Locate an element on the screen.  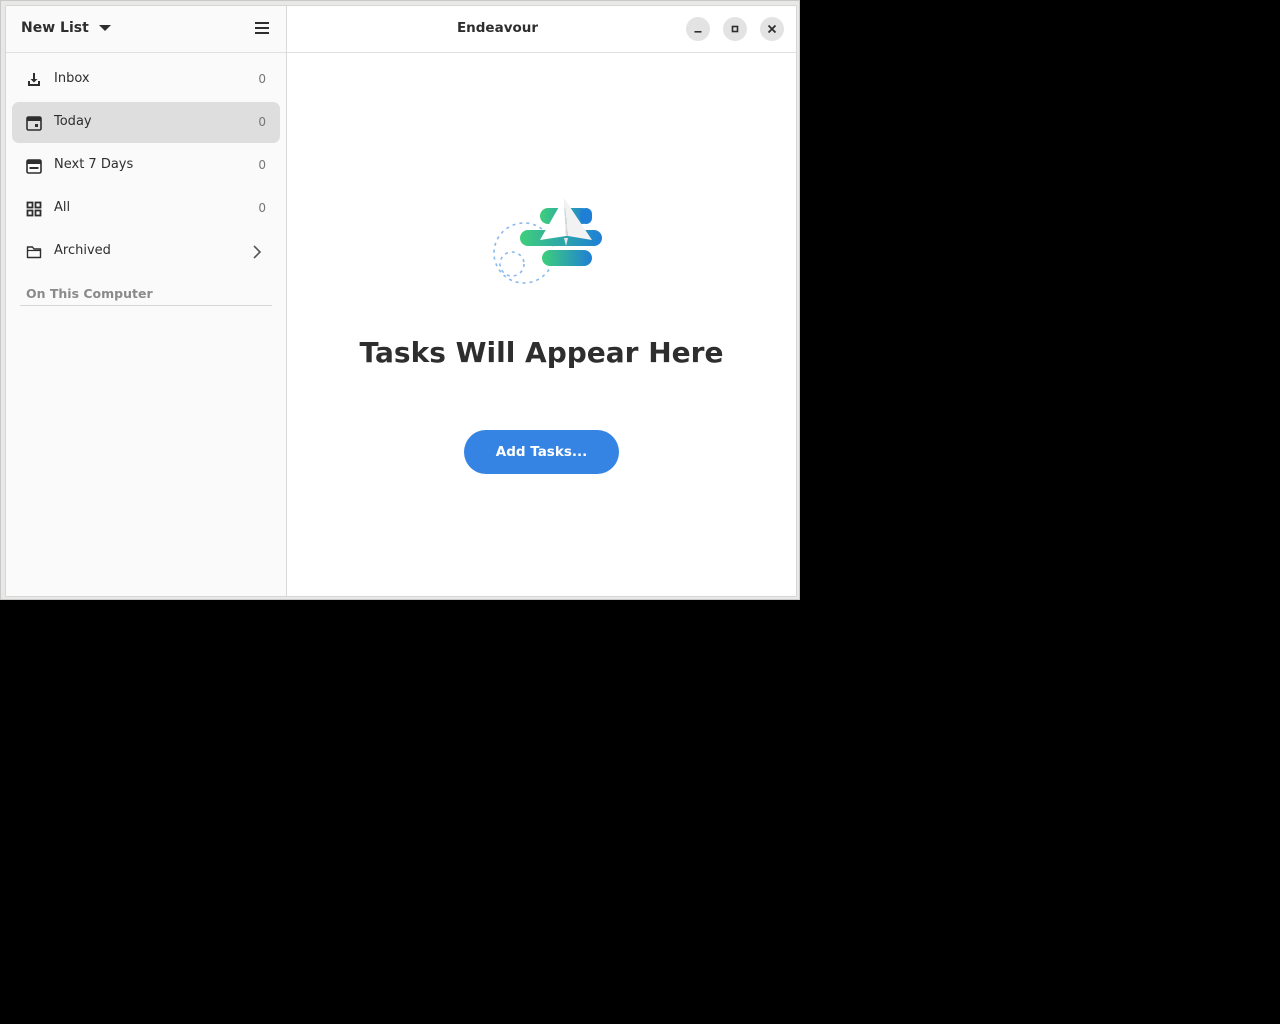
maximize-icon is located at coordinates (735, 29).